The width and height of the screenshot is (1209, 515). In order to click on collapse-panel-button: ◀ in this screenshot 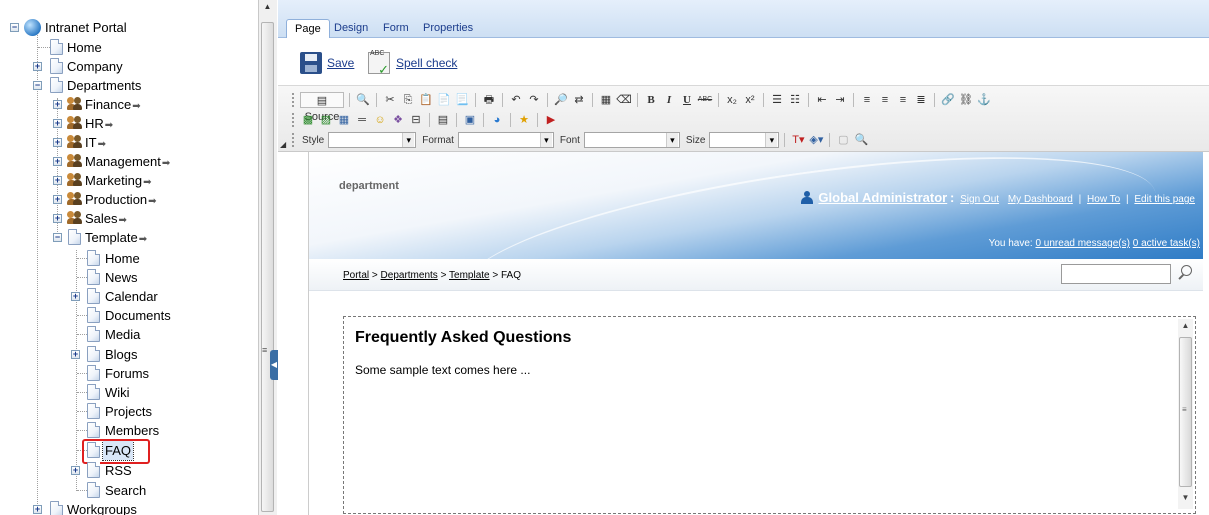, I will do `click(274, 365)`.